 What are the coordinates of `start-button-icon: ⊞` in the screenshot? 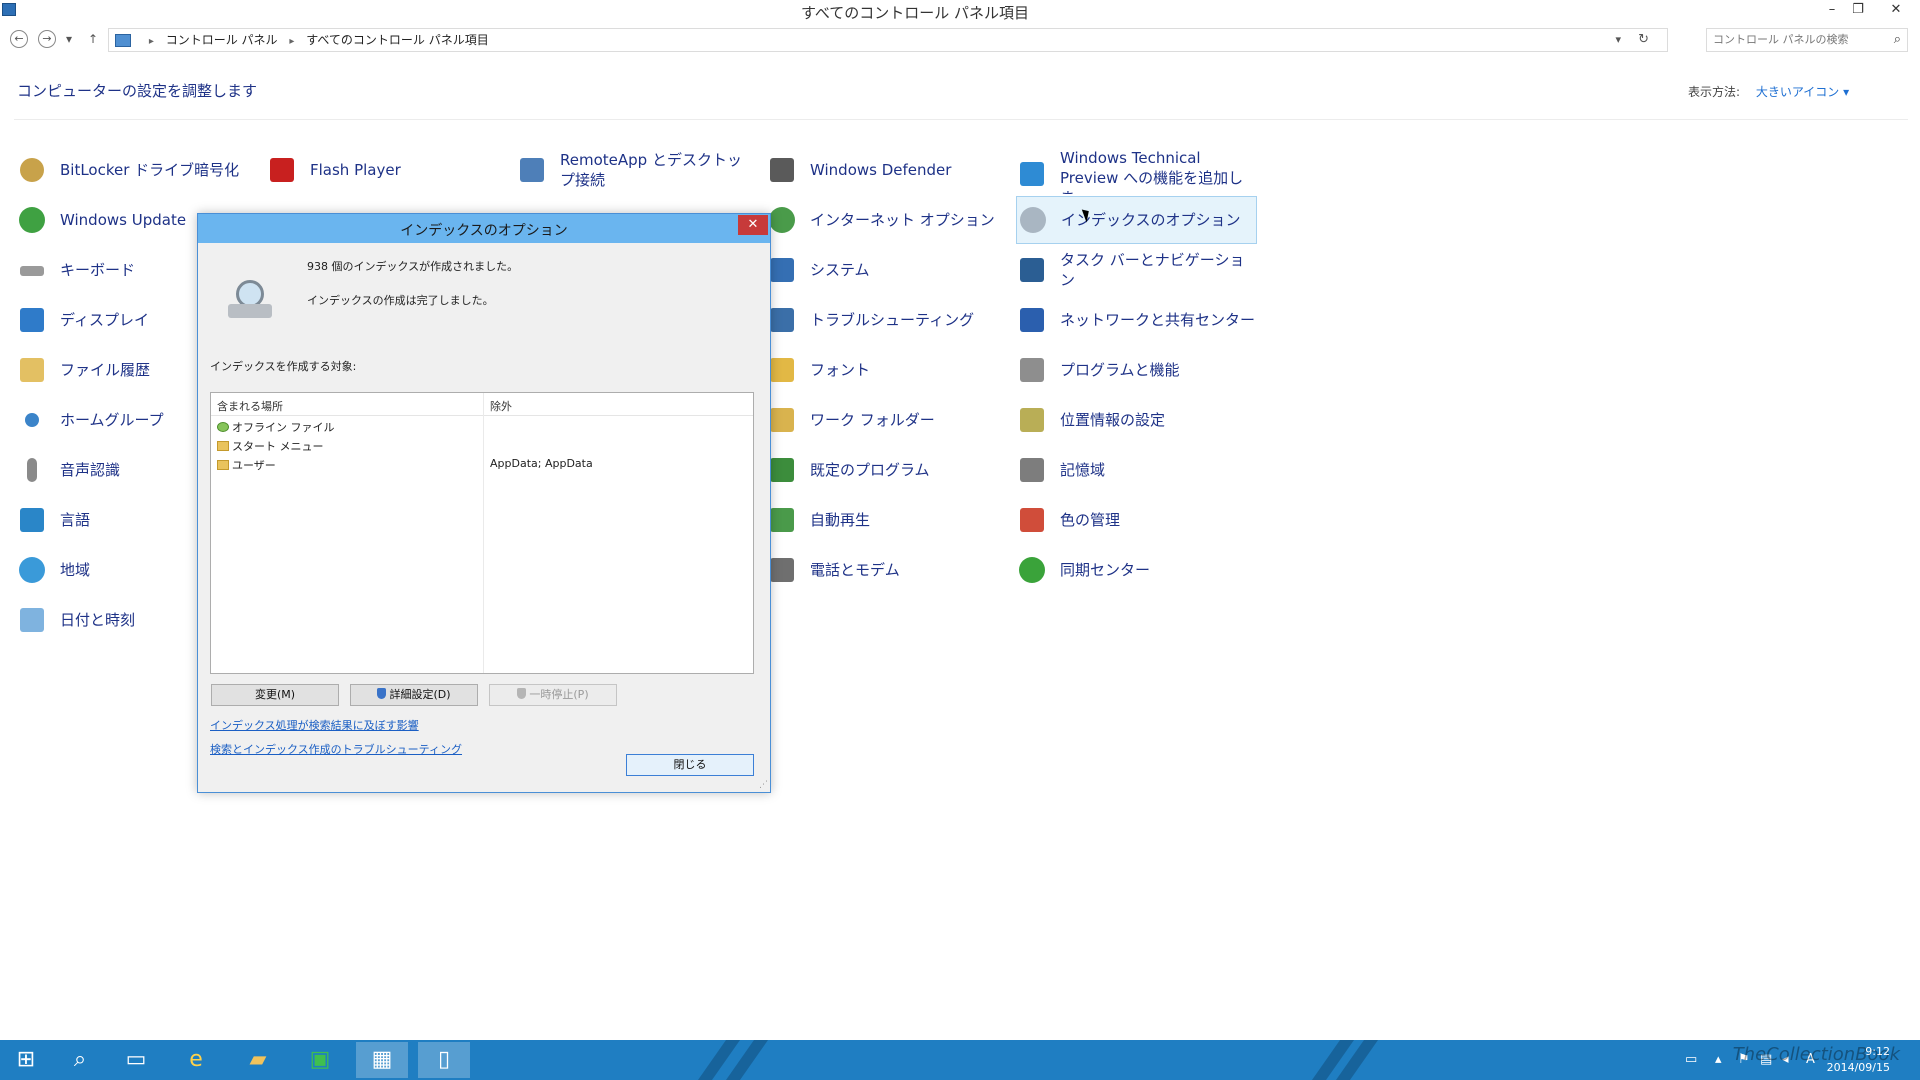 It's located at (26, 1060).